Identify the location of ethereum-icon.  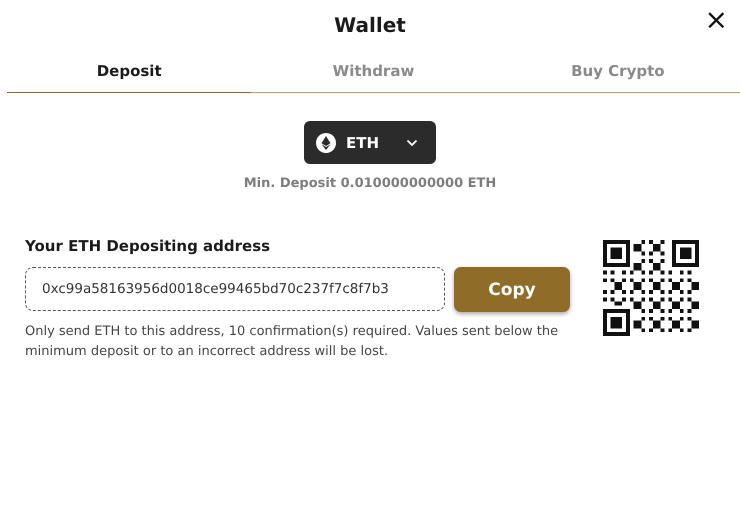
(326, 142).